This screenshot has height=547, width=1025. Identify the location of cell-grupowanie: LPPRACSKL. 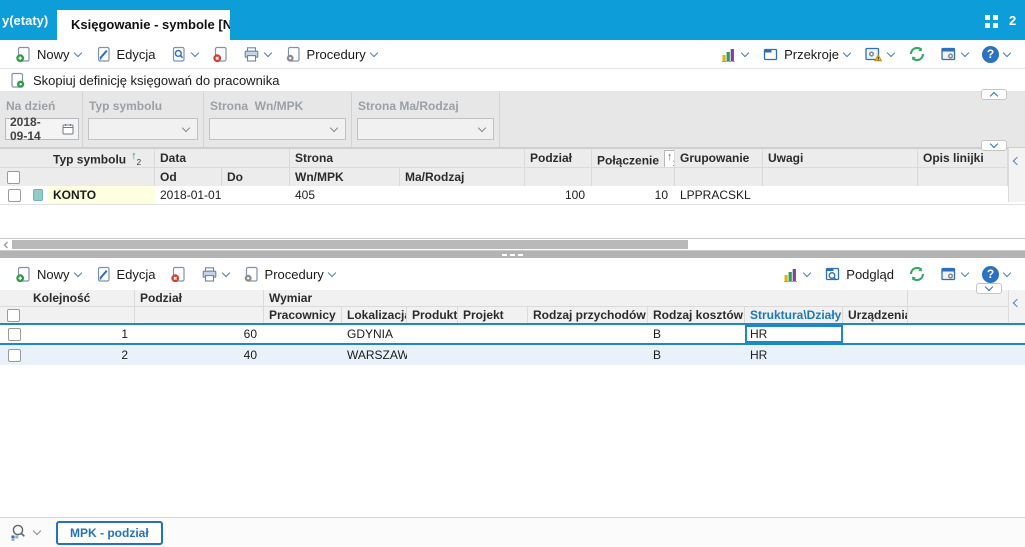
(719, 195).